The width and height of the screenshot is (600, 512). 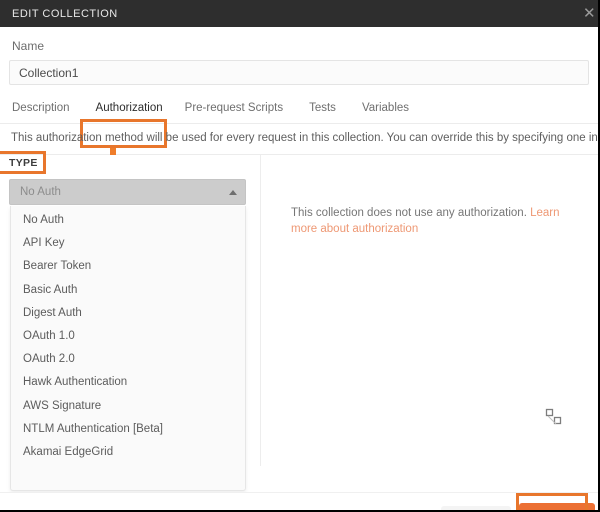 I want to click on page-title: EDIT COLLECTION, so click(x=65, y=13).